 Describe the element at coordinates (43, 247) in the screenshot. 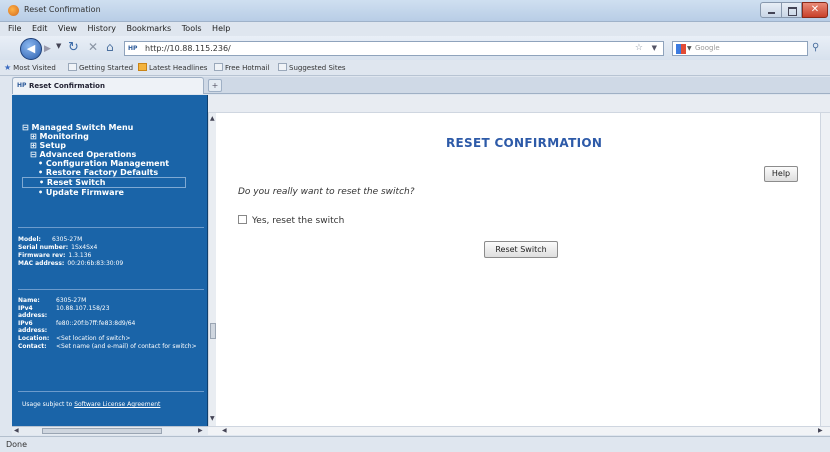

I see `serial-label: Serial number:` at that location.